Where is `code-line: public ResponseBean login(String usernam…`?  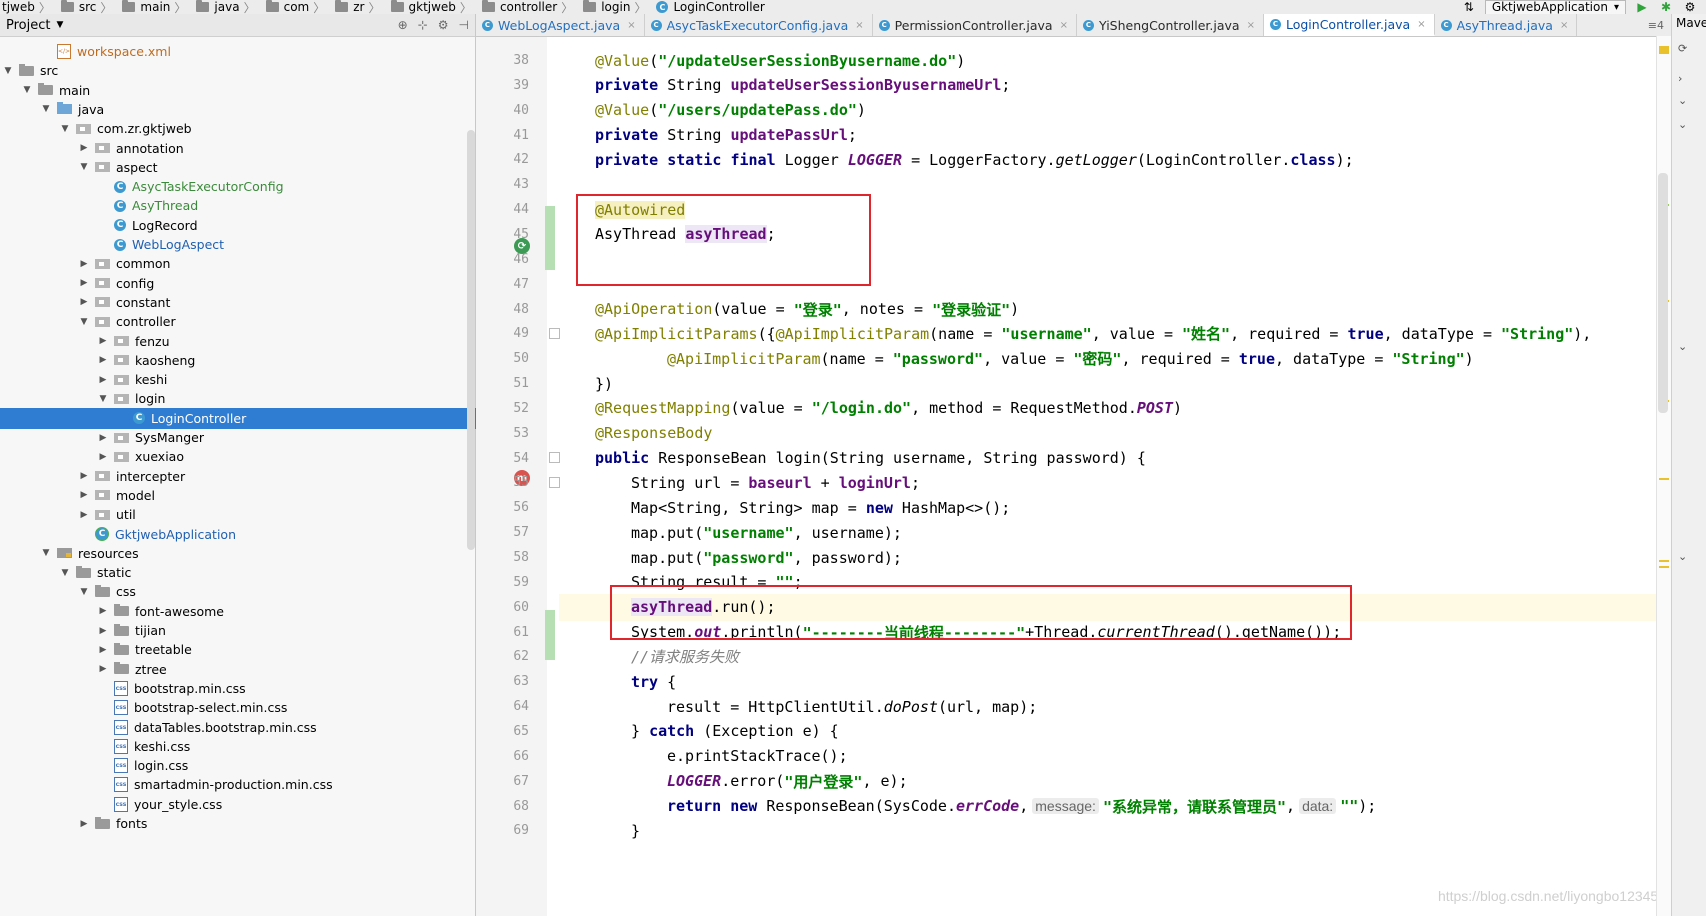 code-line: public ResponseBean login(String usernam… is located at coordinates (1115, 458).